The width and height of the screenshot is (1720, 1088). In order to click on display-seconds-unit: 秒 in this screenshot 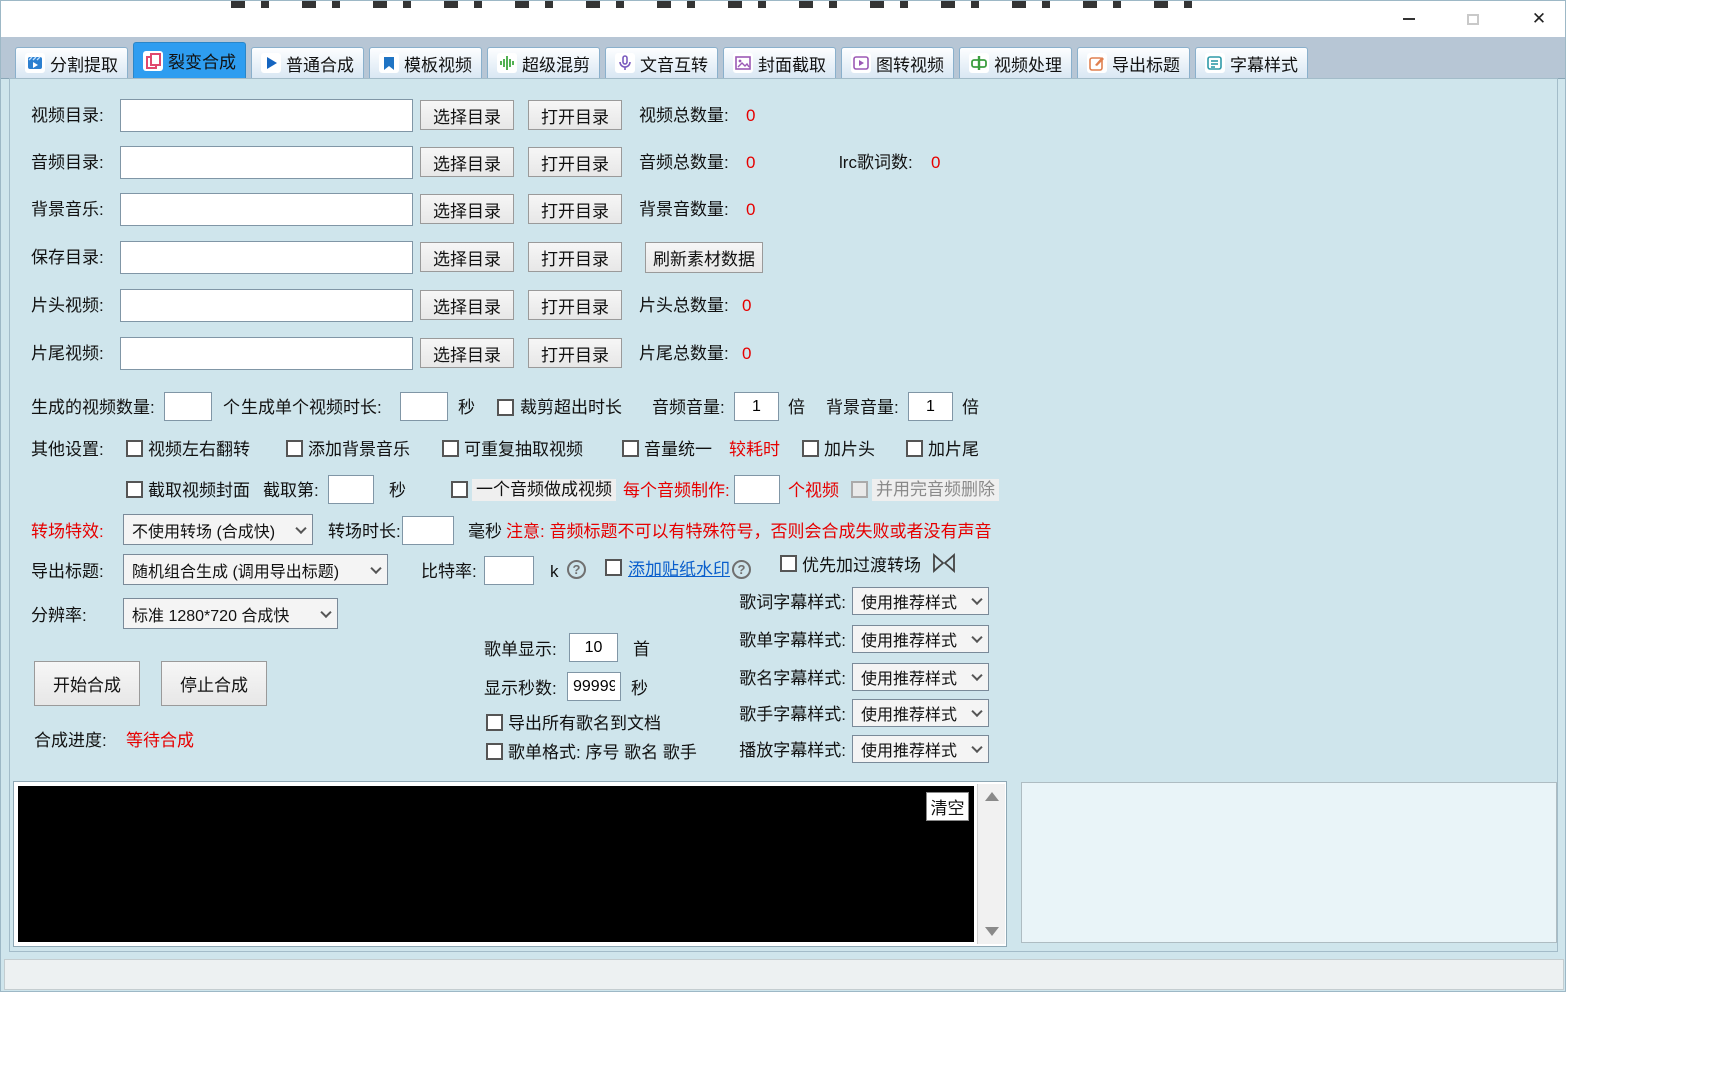, I will do `click(639, 688)`.